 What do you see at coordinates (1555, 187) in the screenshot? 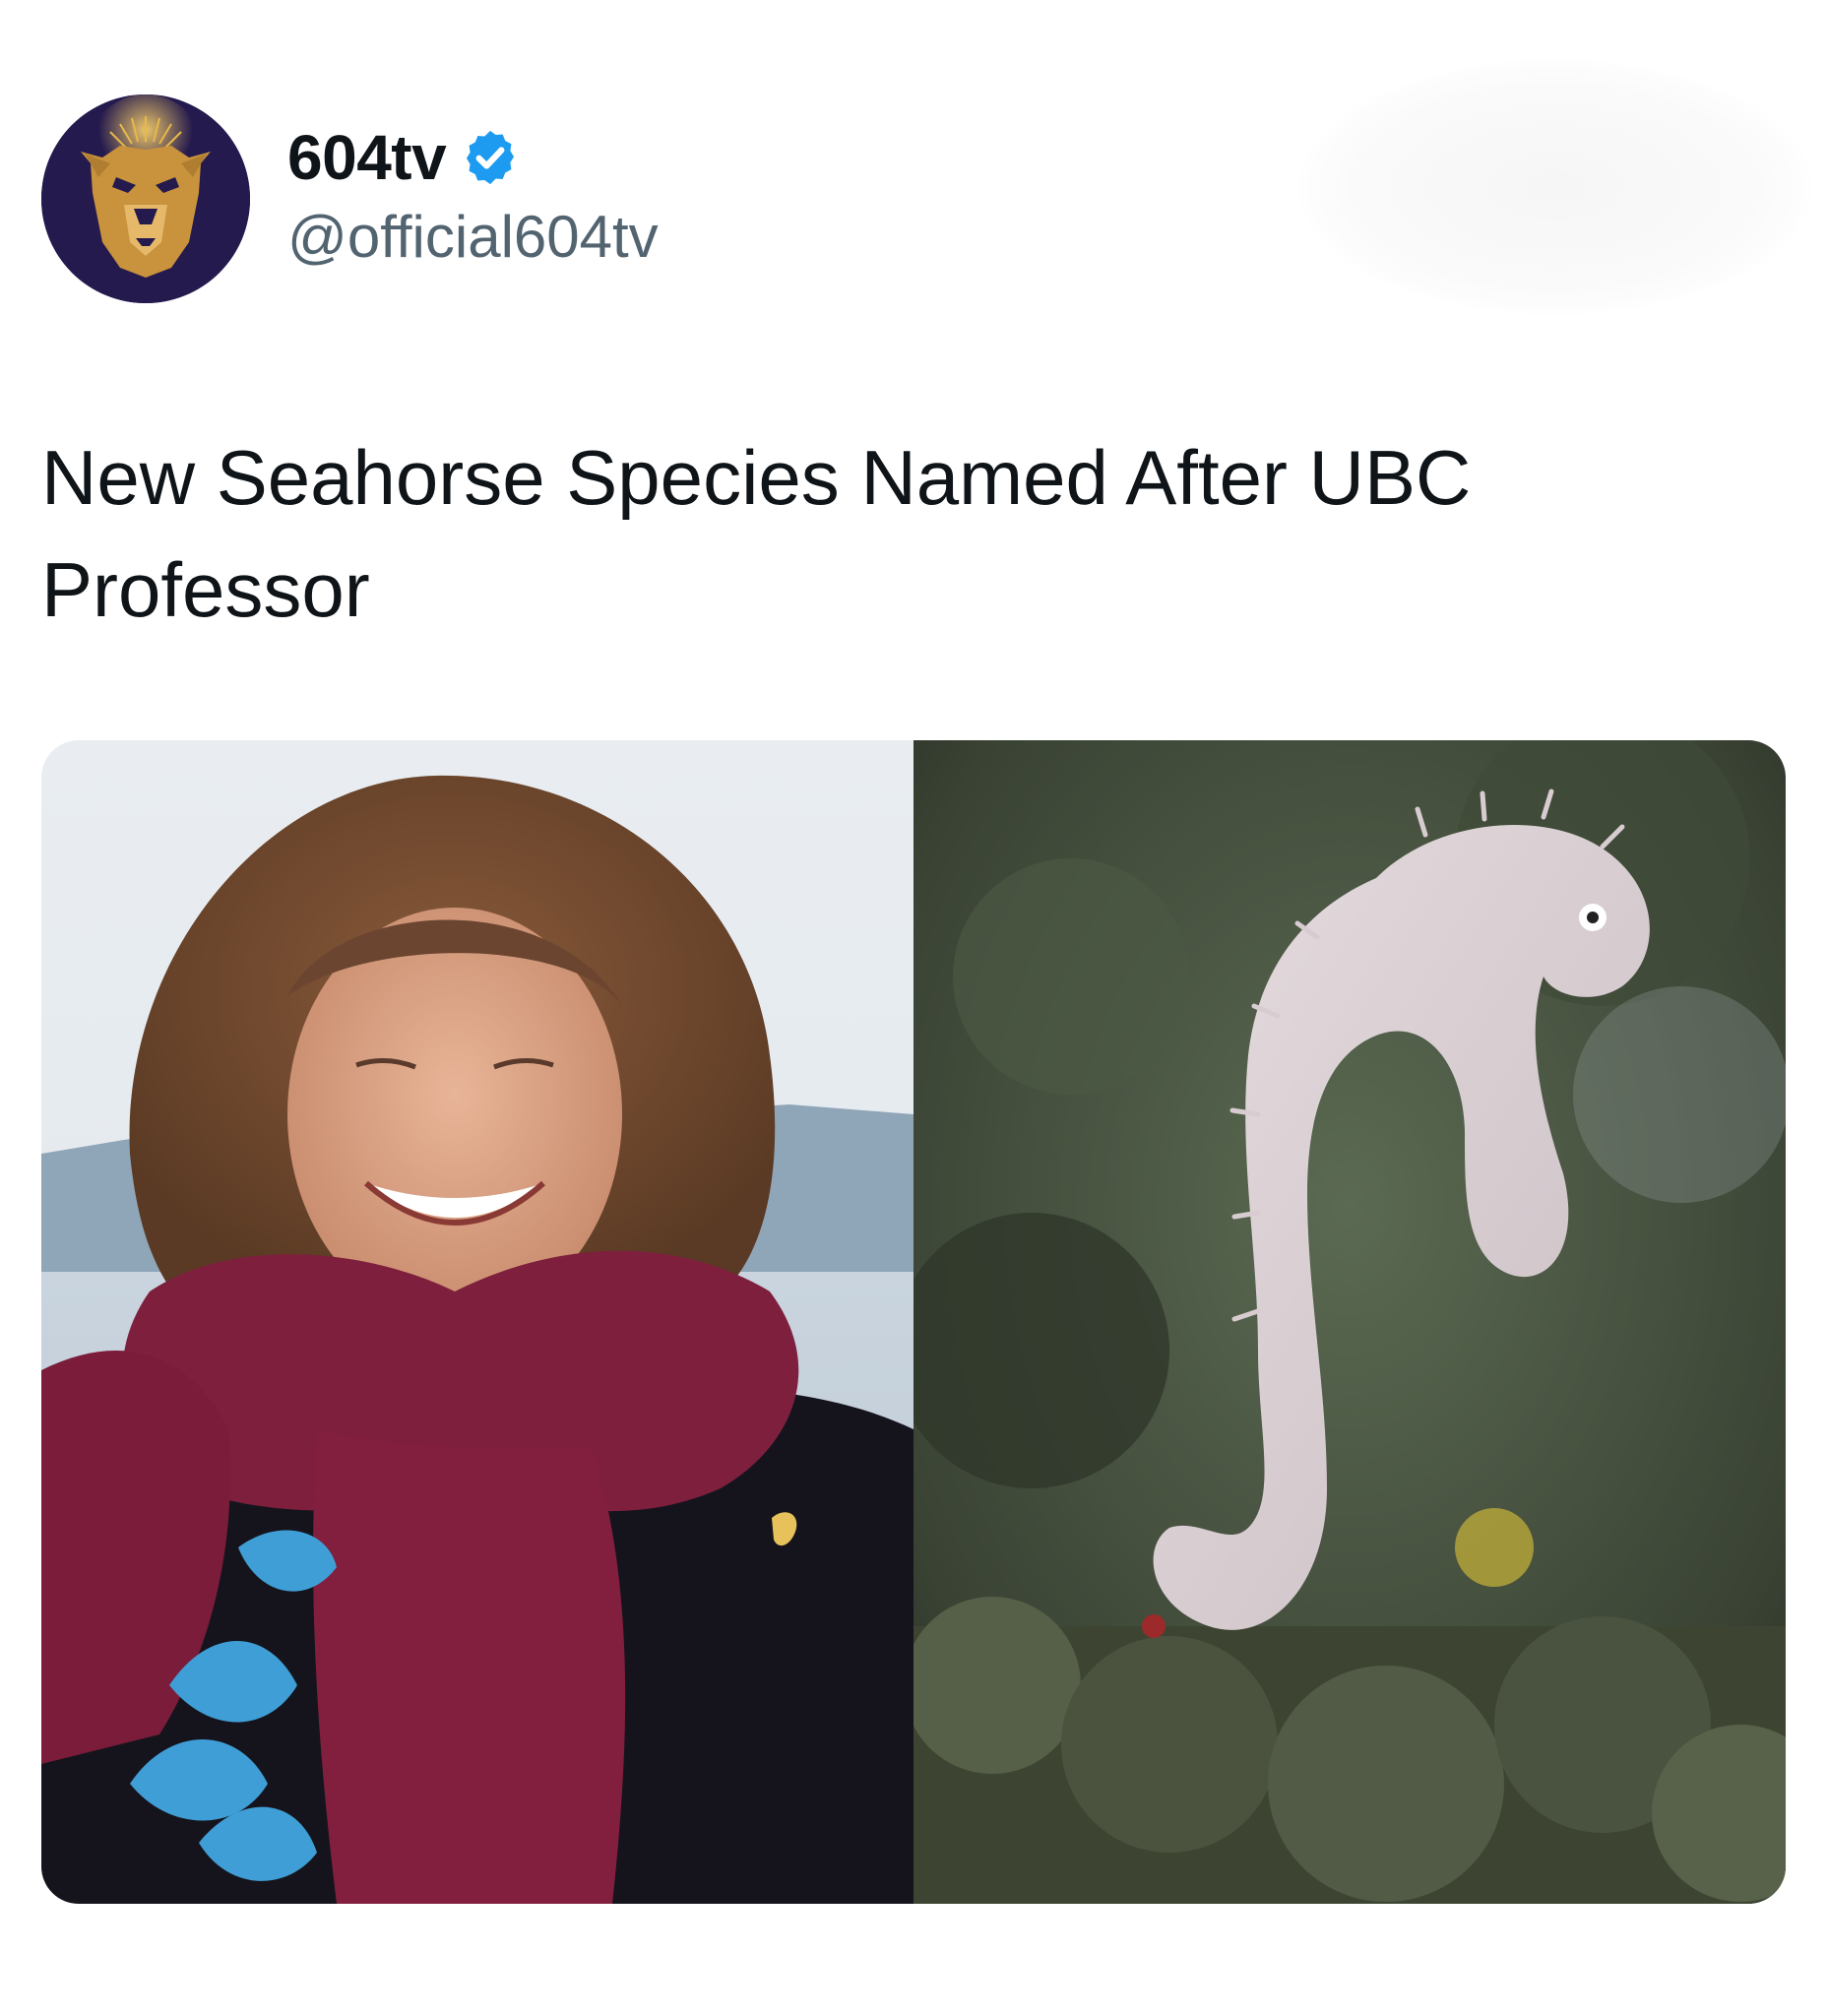
I see `blurred-header-area` at bounding box center [1555, 187].